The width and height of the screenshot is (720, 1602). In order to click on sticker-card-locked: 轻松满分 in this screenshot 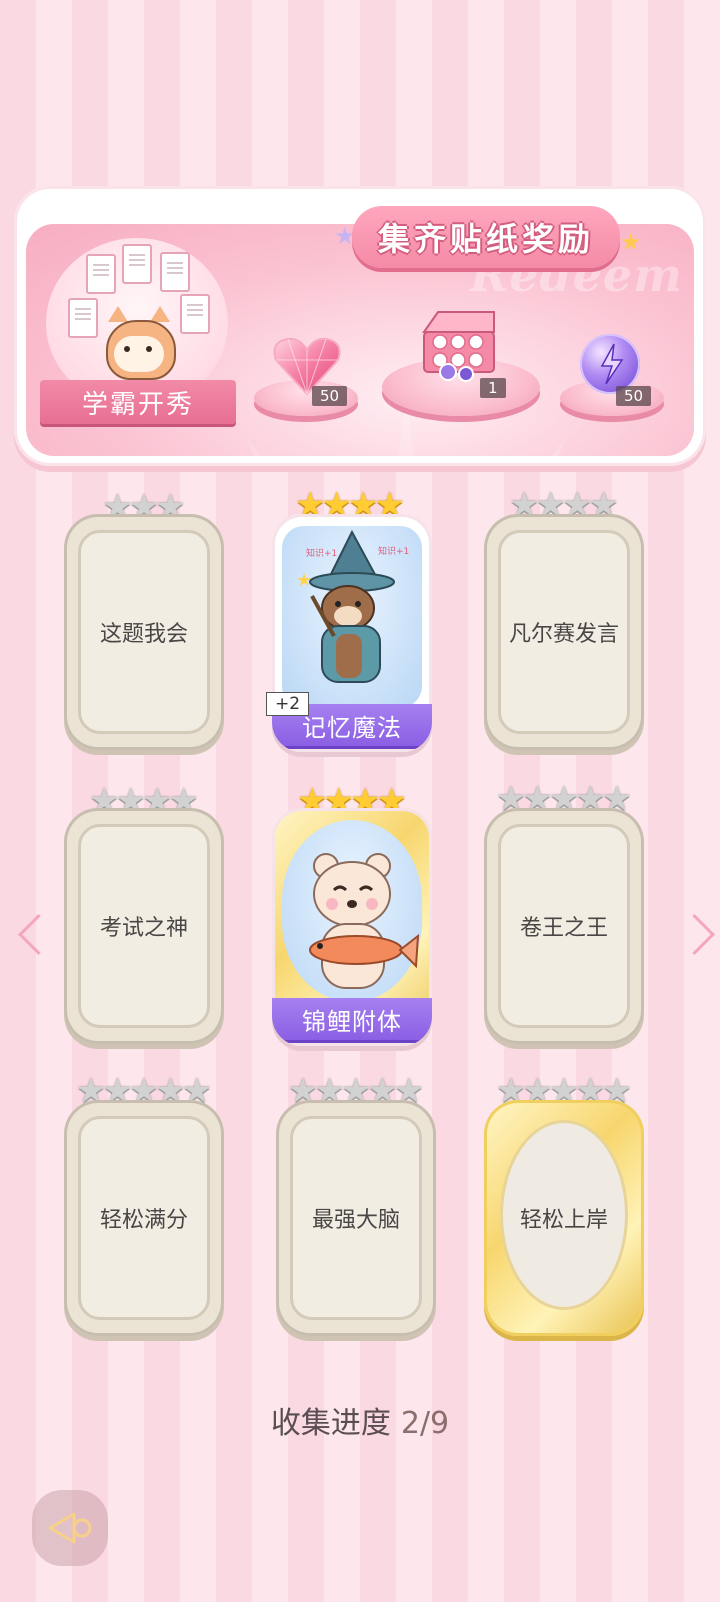, I will do `click(144, 1218)`.